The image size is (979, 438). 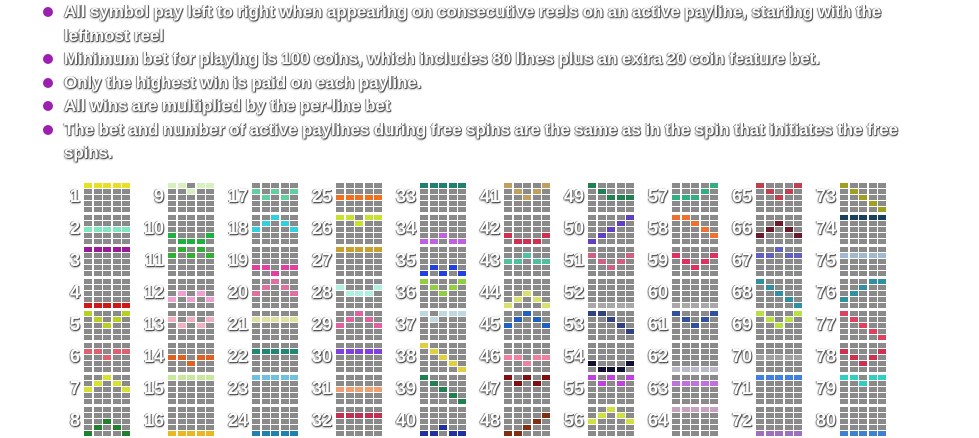 I want to click on payline-71: 71, so click(x=761, y=390).